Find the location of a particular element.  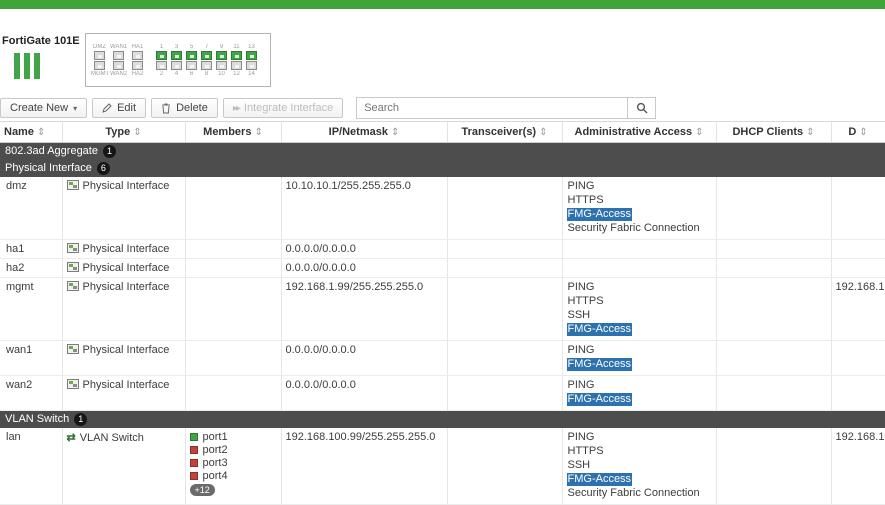

group-row-cell: 802.3ad Aggregate 1 is located at coordinates (442, 151).